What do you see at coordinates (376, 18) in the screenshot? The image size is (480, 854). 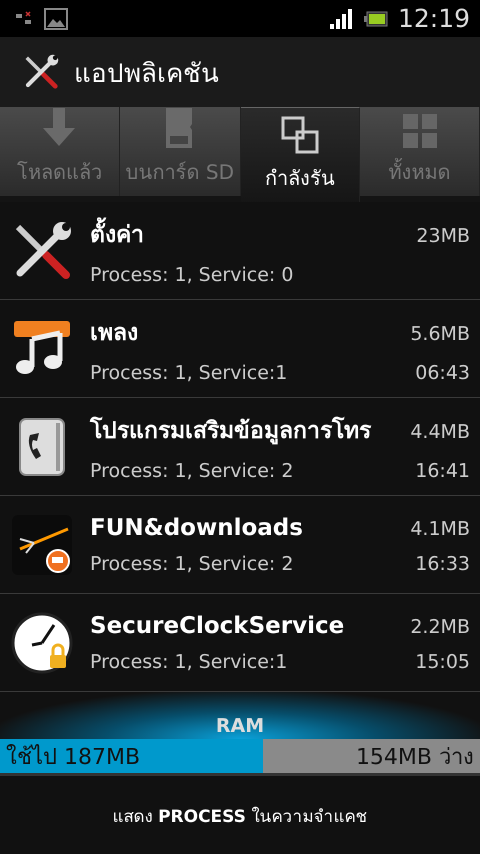 I see `battery-icon` at bounding box center [376, 18].